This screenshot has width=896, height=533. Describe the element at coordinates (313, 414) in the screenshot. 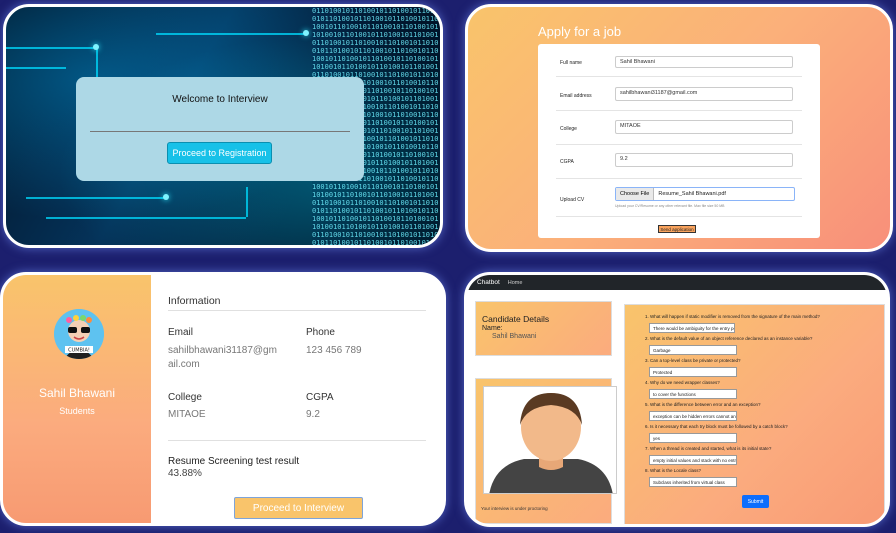

I see `cgpa-value: 9.2` at that location.